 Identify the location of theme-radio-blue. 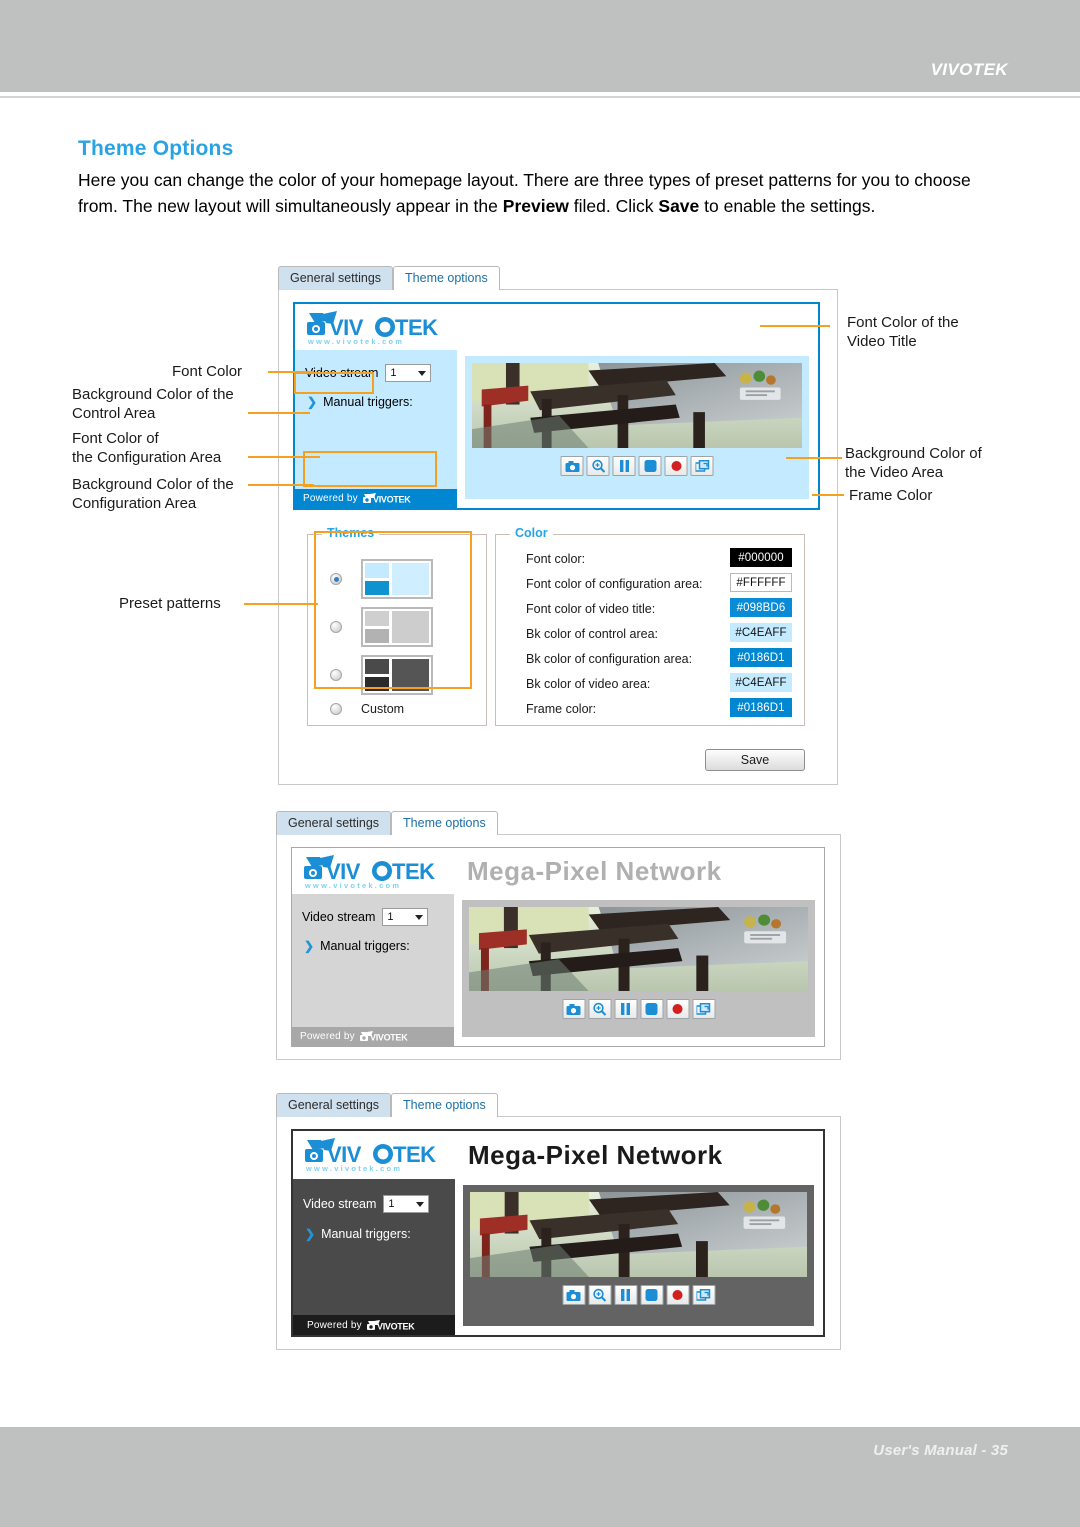
(336, 579).